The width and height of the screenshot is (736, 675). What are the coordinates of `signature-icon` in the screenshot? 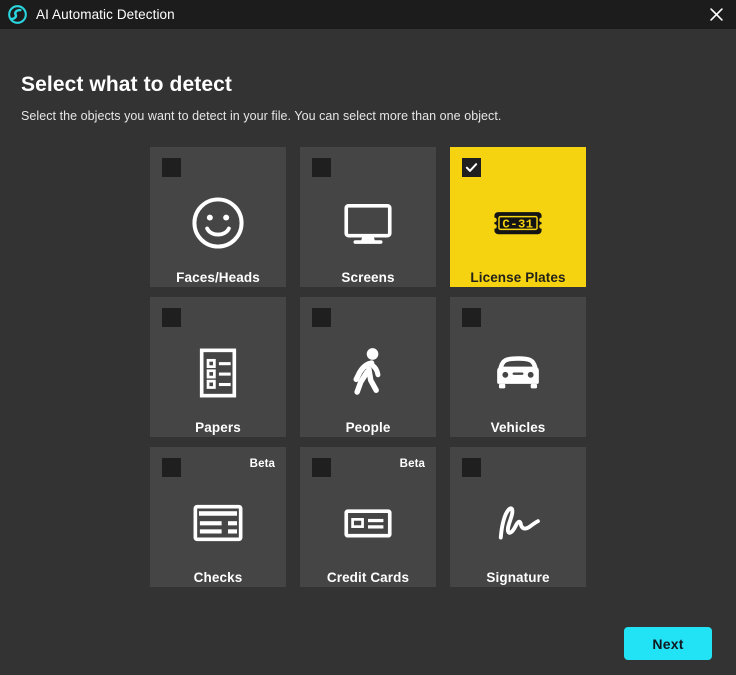 It's located at (518, 523).